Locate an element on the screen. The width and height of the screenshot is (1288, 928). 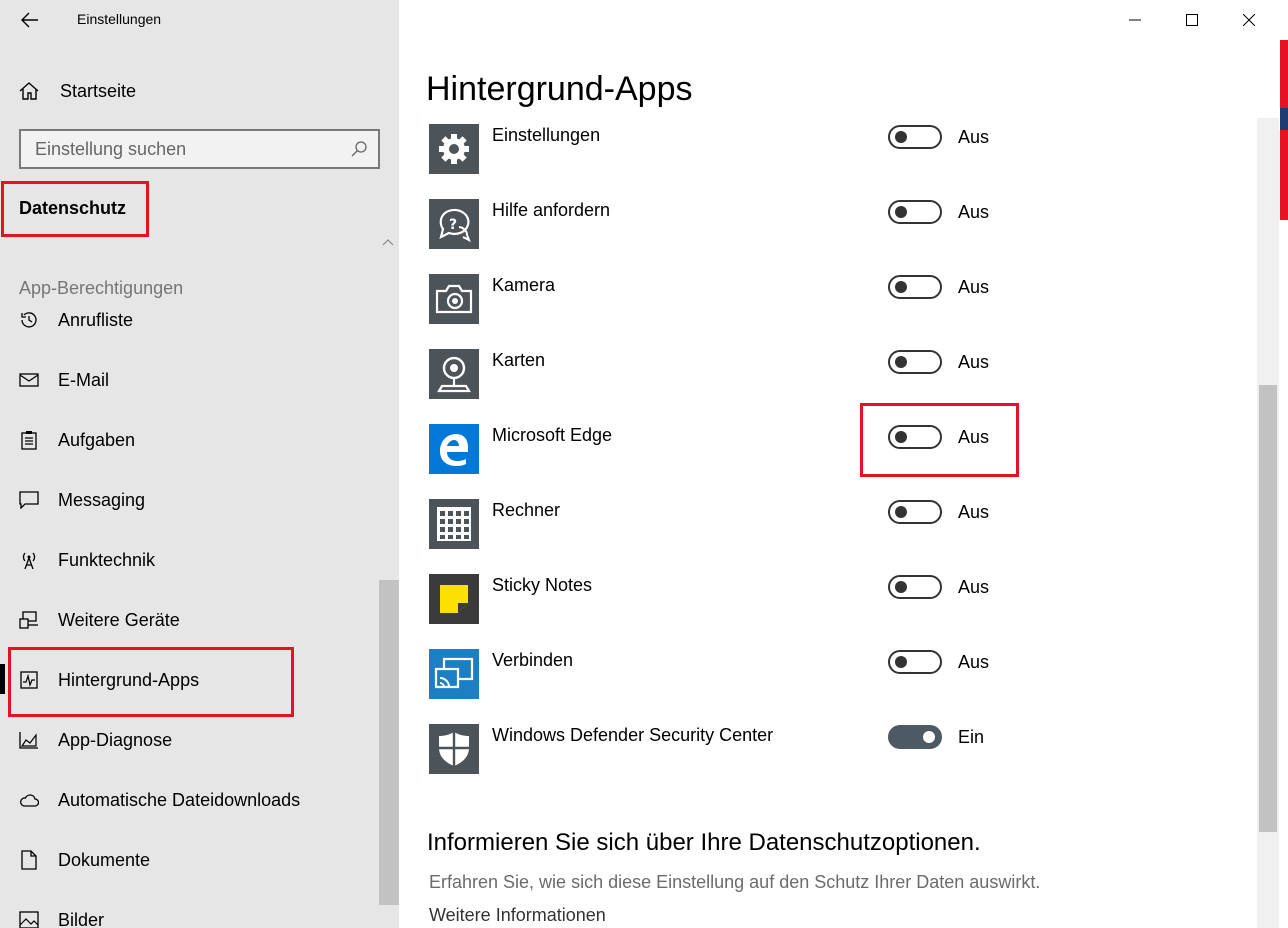
cloud-icon is located at coordinates (29, 800).